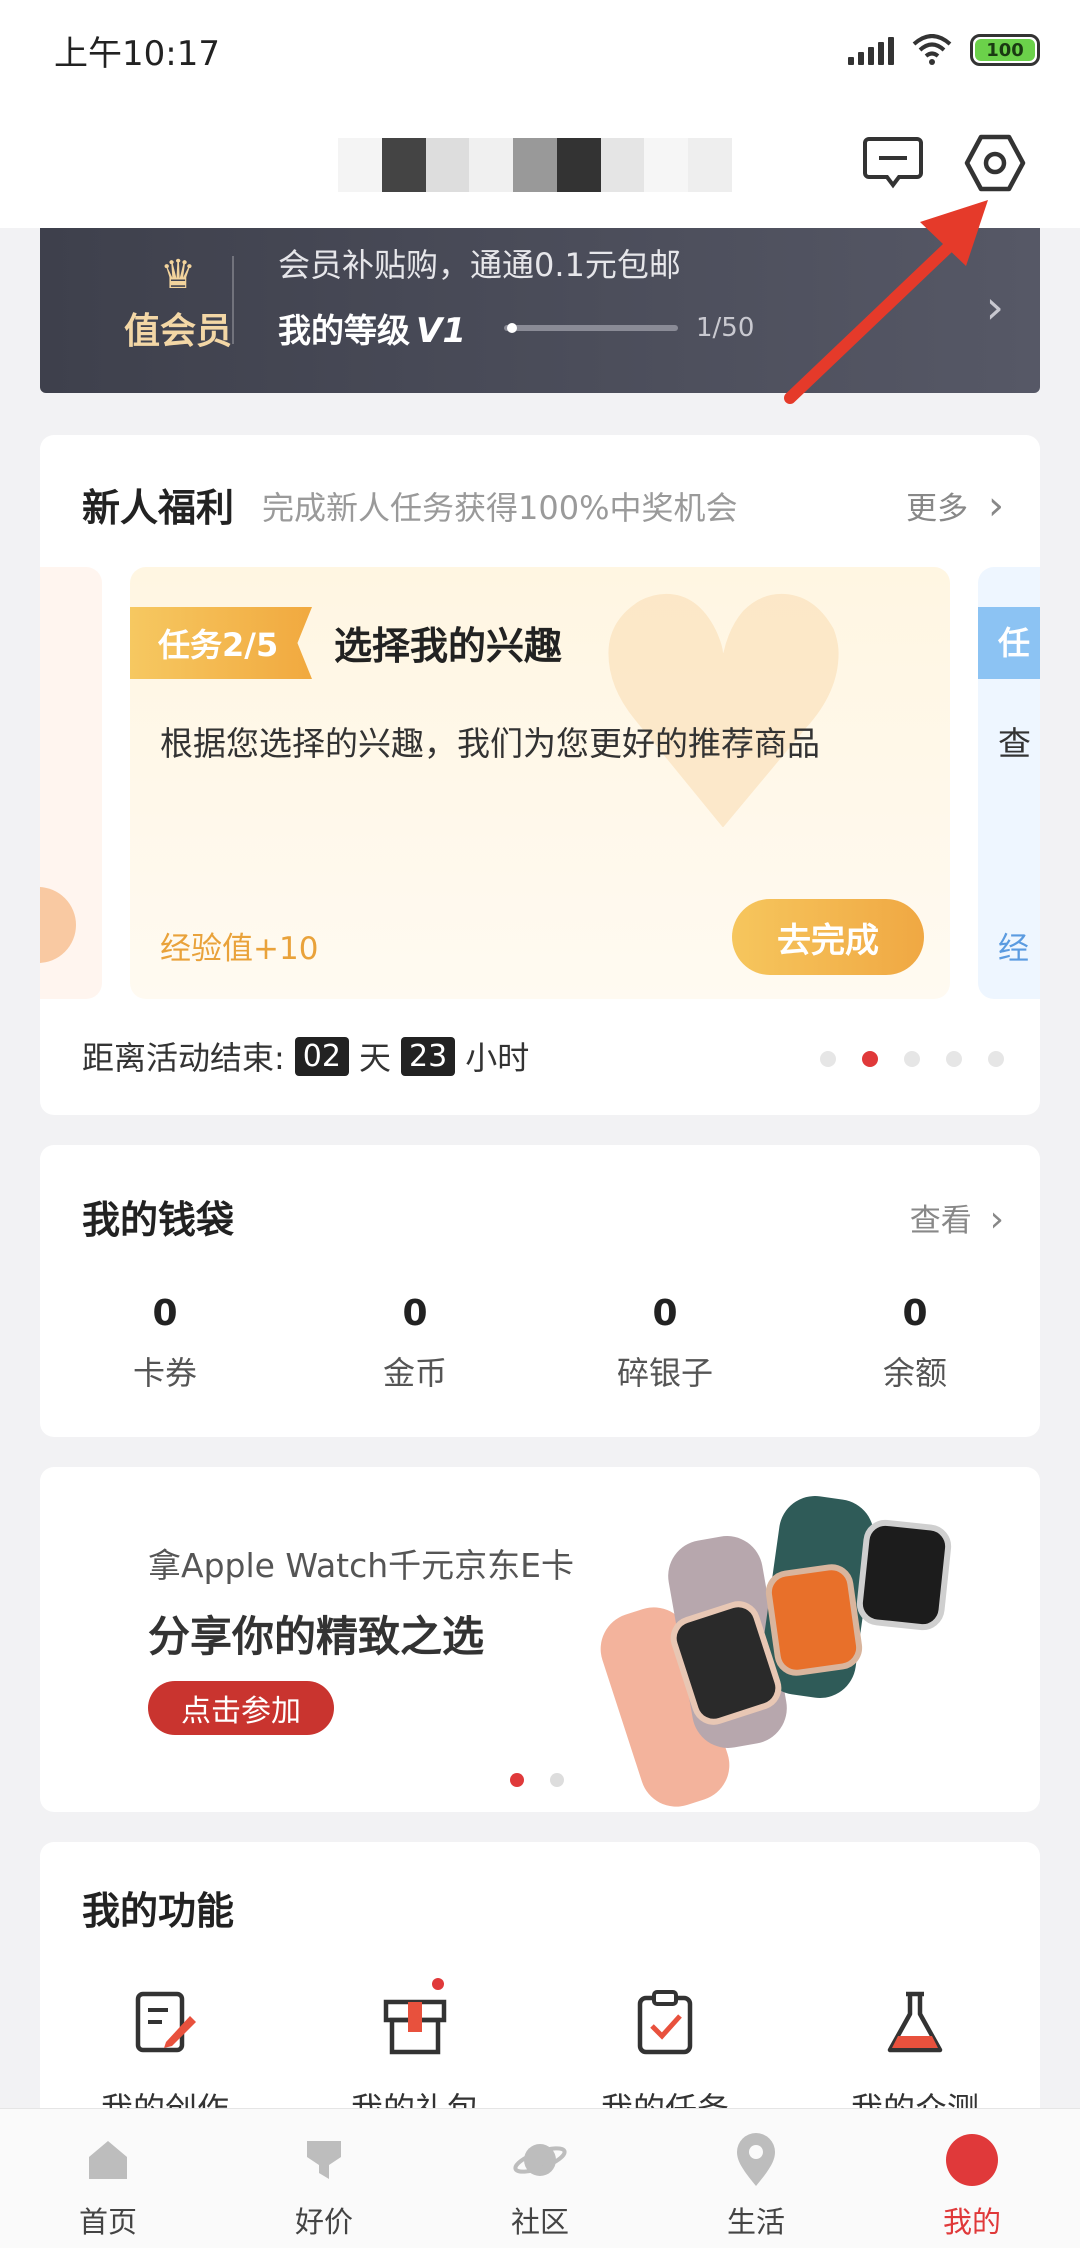 The width and height of the screenshot is (1080, 2248). Describe the element at coordinates (590, 328) in the screenshot. I see `level-progress-bar` at that location.